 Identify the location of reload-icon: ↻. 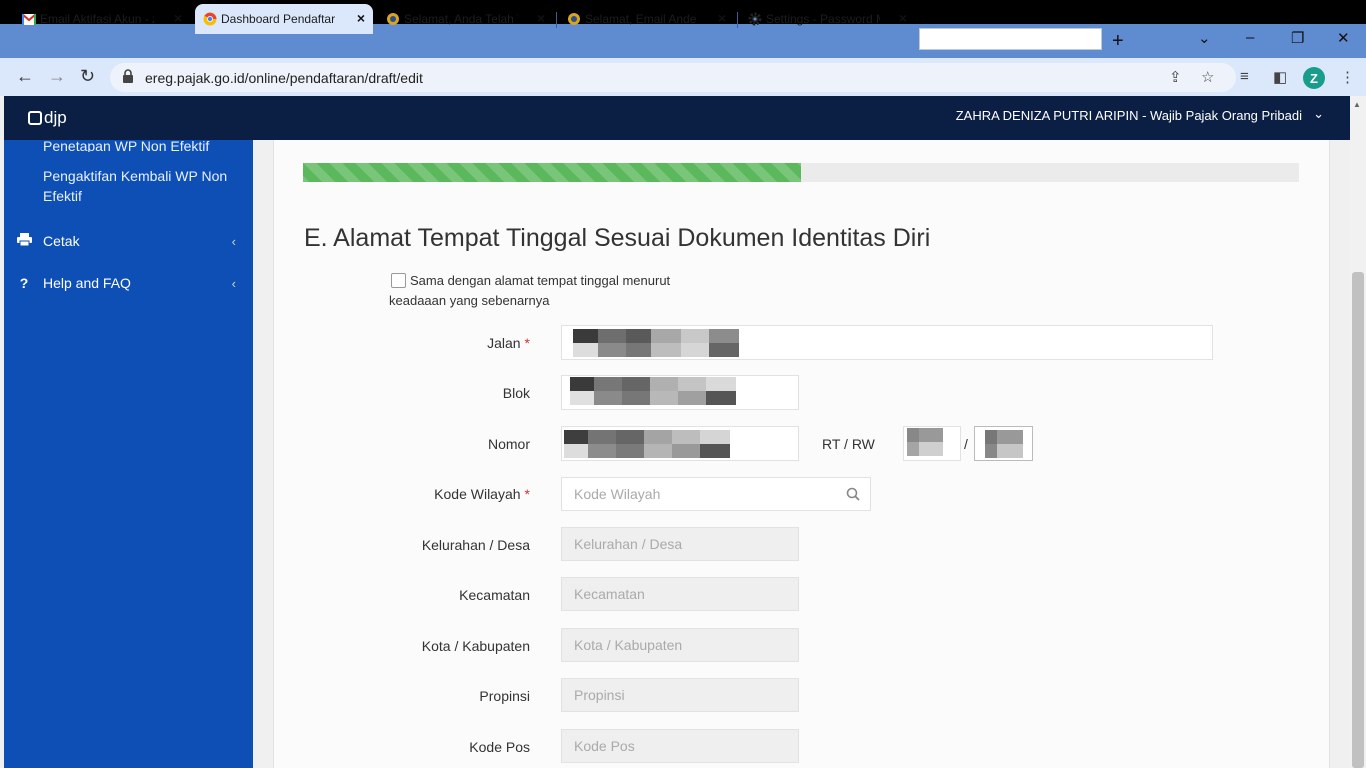
(87, 76).